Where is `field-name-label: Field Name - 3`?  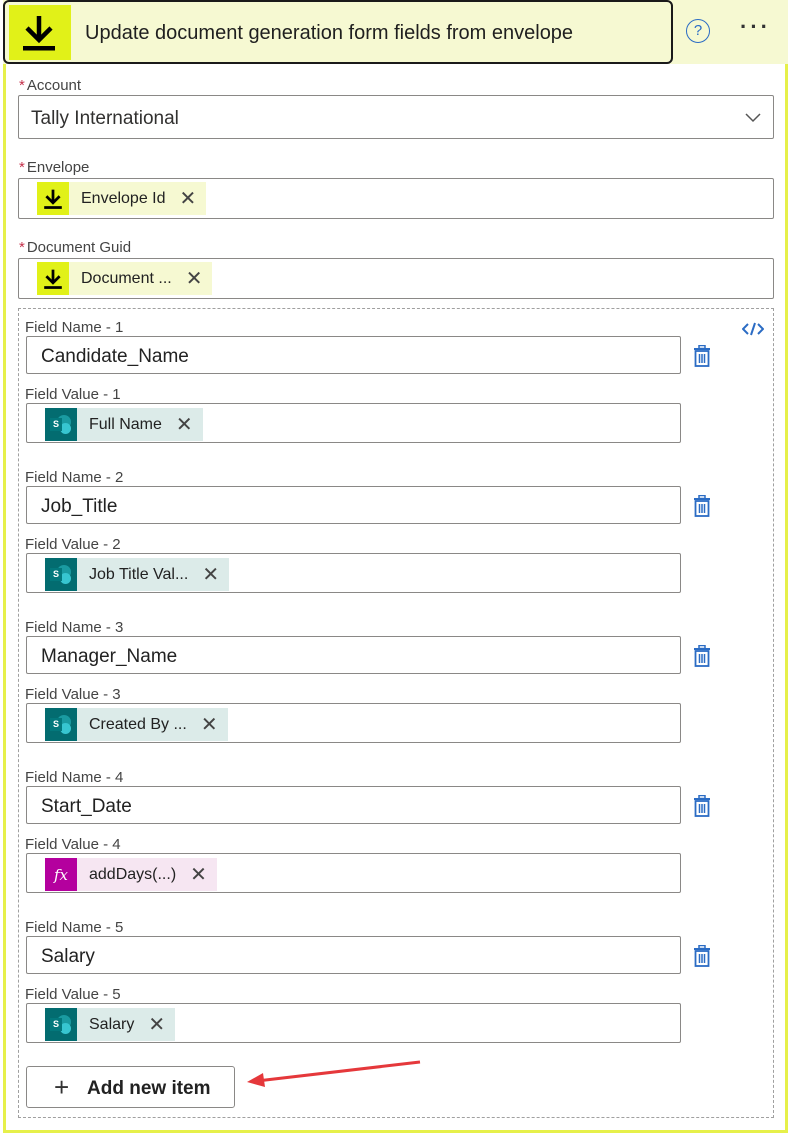
field-name-label: Field Name - 3 is located at coordinates (74, 627).